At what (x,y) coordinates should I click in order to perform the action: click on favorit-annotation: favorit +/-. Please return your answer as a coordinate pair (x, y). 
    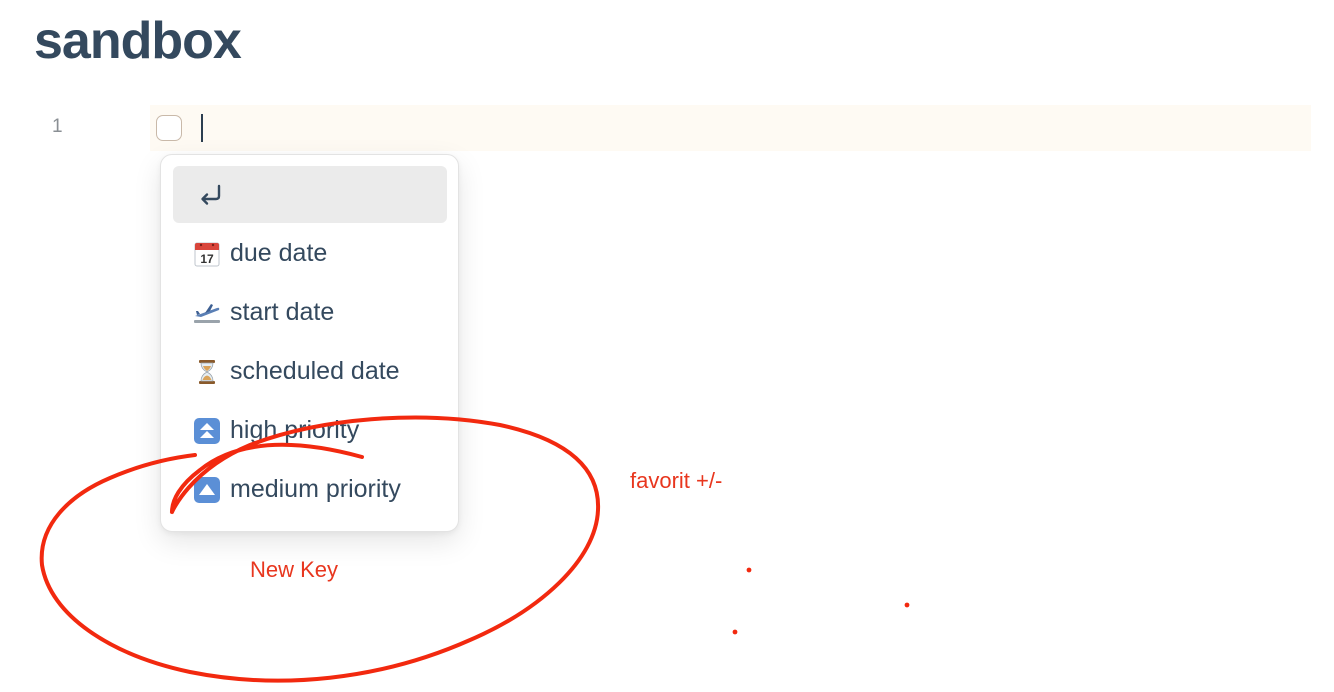
    Looking at the image, I should click on (676, 480).